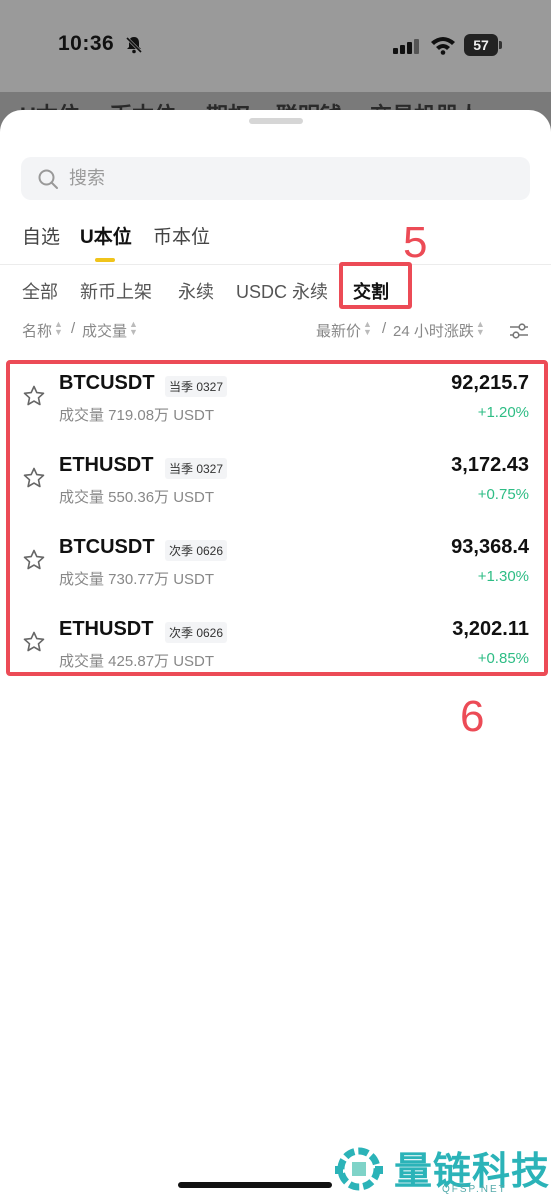 Image resolution: width=551 pixels, height=1200 pixels. I want to click on wifi-icon, so click(443, 46).